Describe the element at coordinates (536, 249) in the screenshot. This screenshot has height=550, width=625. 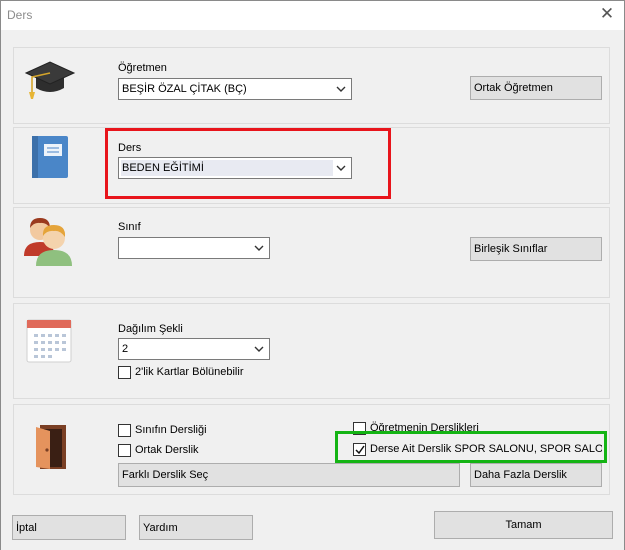
I see `merged-classes-button: Birleşik Sınıflar` at that location.